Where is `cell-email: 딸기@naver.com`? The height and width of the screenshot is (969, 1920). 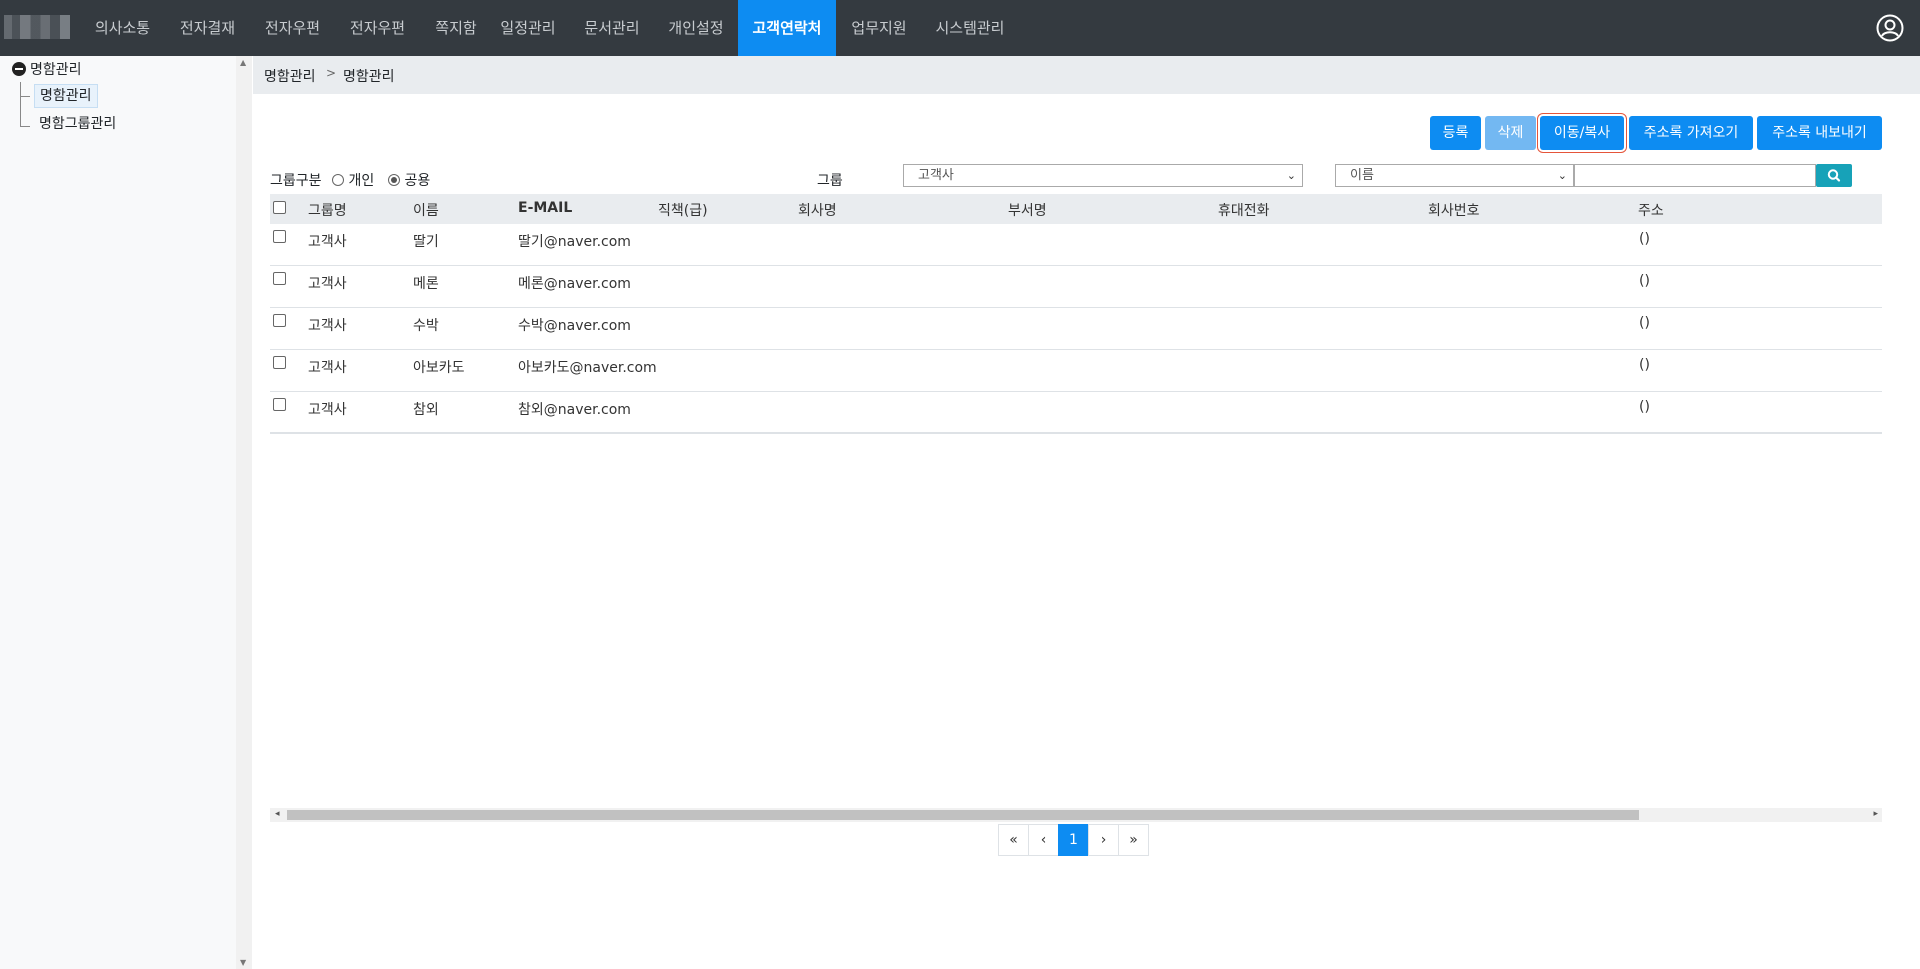
cell-email: 딸기@naver.com is located at coordinates (574, 242).